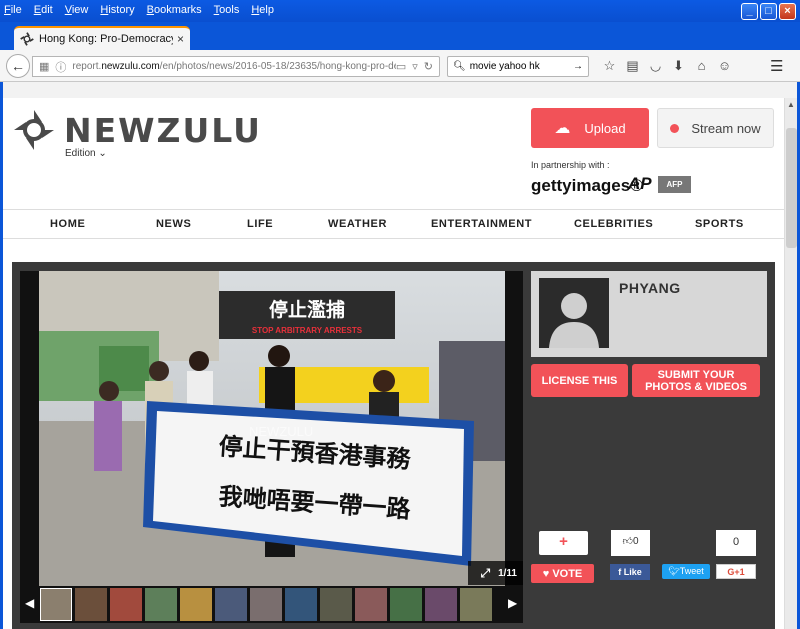 The height and width of the screenshot is (629, 800). Describe the element at coordinates (649, 314) in the screenshot. I see `author-panel: PHYANG` at that location.